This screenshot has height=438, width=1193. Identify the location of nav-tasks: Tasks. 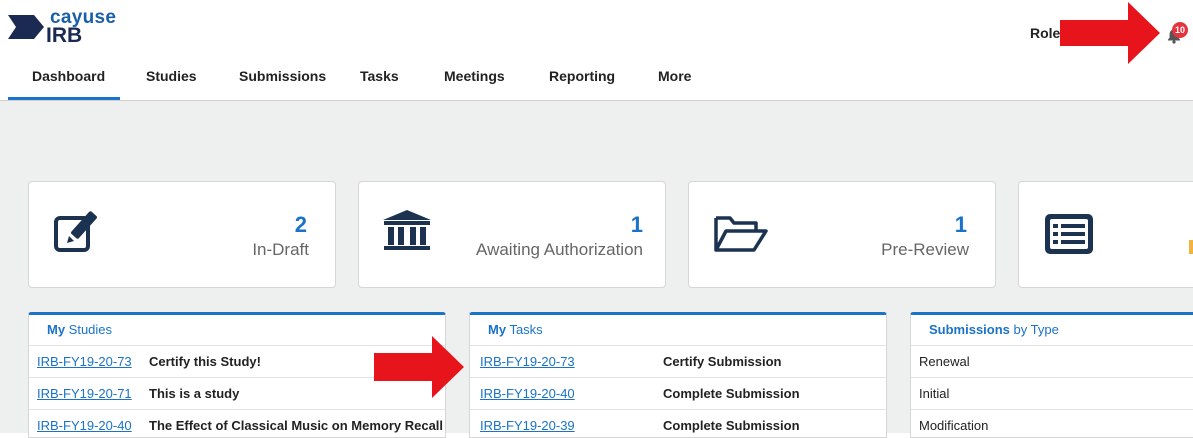
(379, 76).